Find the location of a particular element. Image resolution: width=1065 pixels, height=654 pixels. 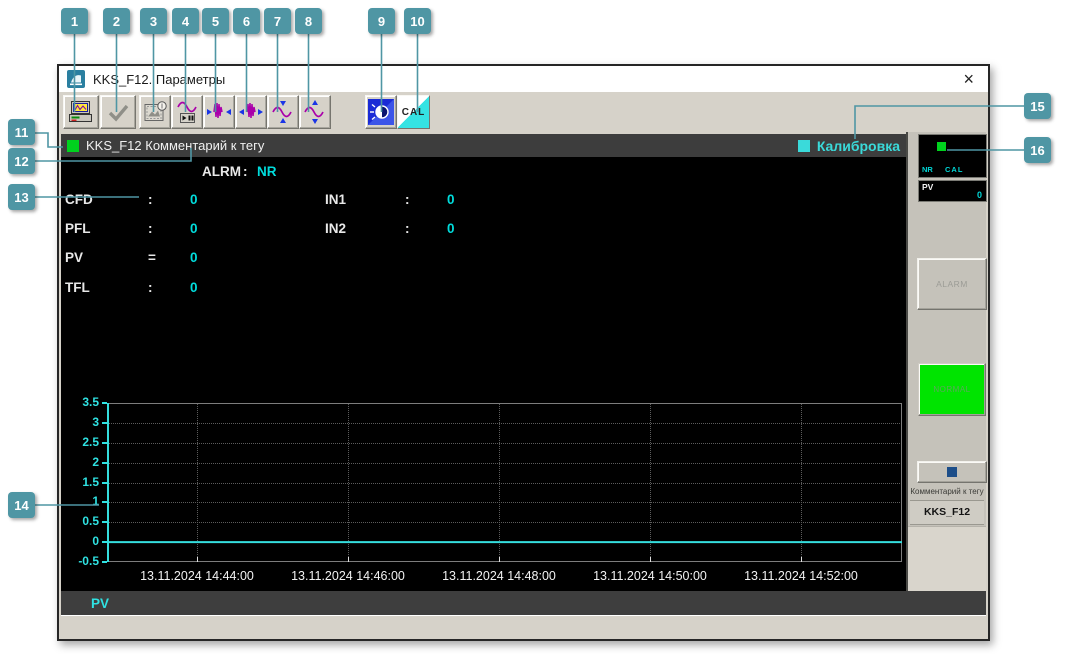

wave-compress-h-icon is located at coordinates (219, 110).